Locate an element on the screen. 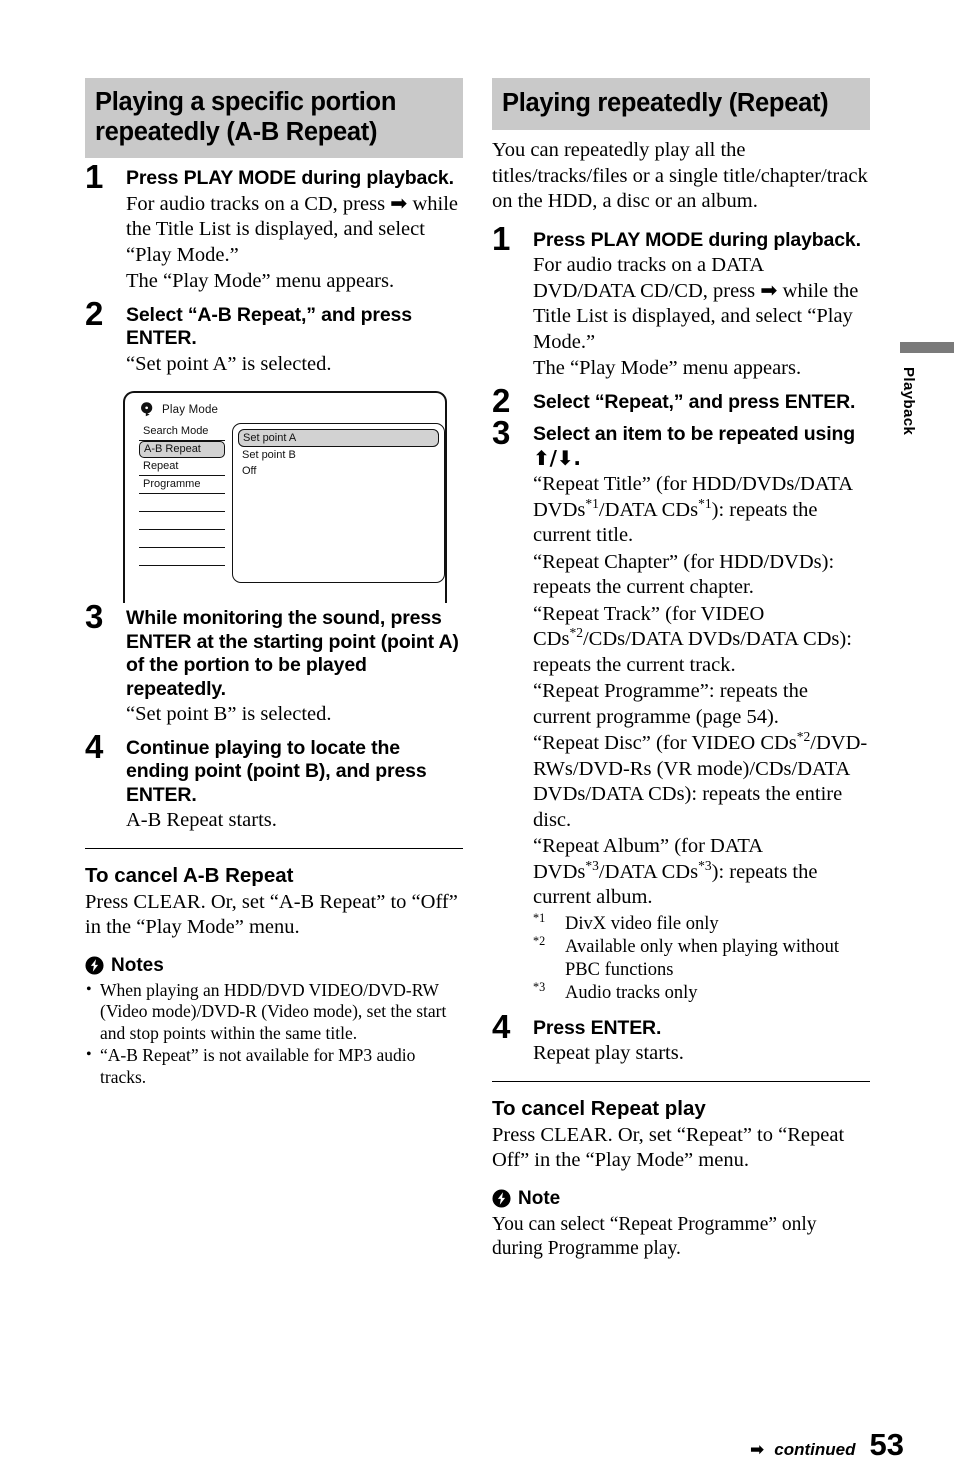  page-footer: ➡ continued 53 is located at coordinates (827, 1445).